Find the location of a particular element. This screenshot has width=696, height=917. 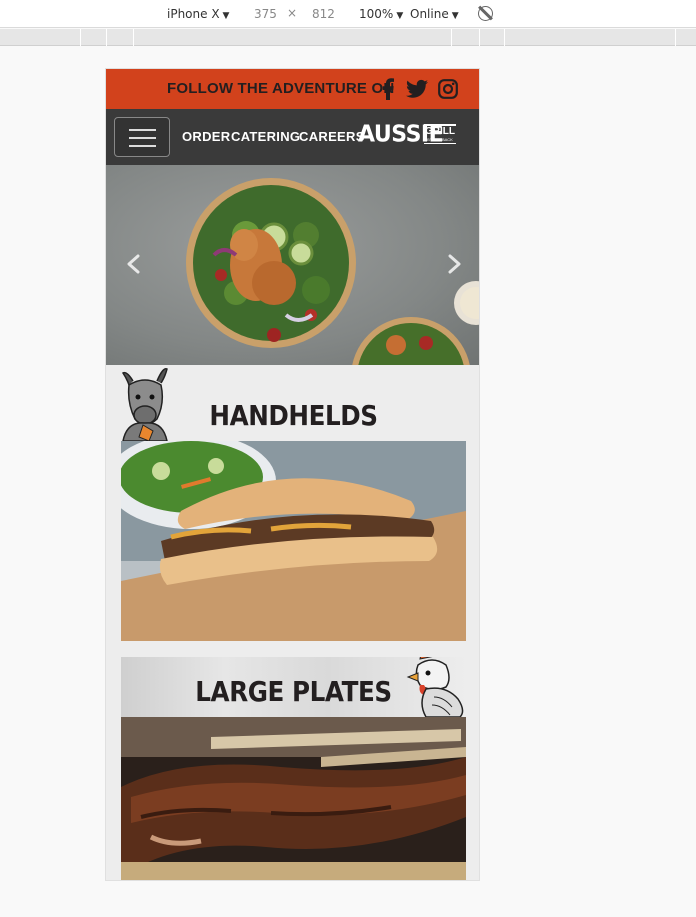

instagram-icon is located at coordinates (448, 89).